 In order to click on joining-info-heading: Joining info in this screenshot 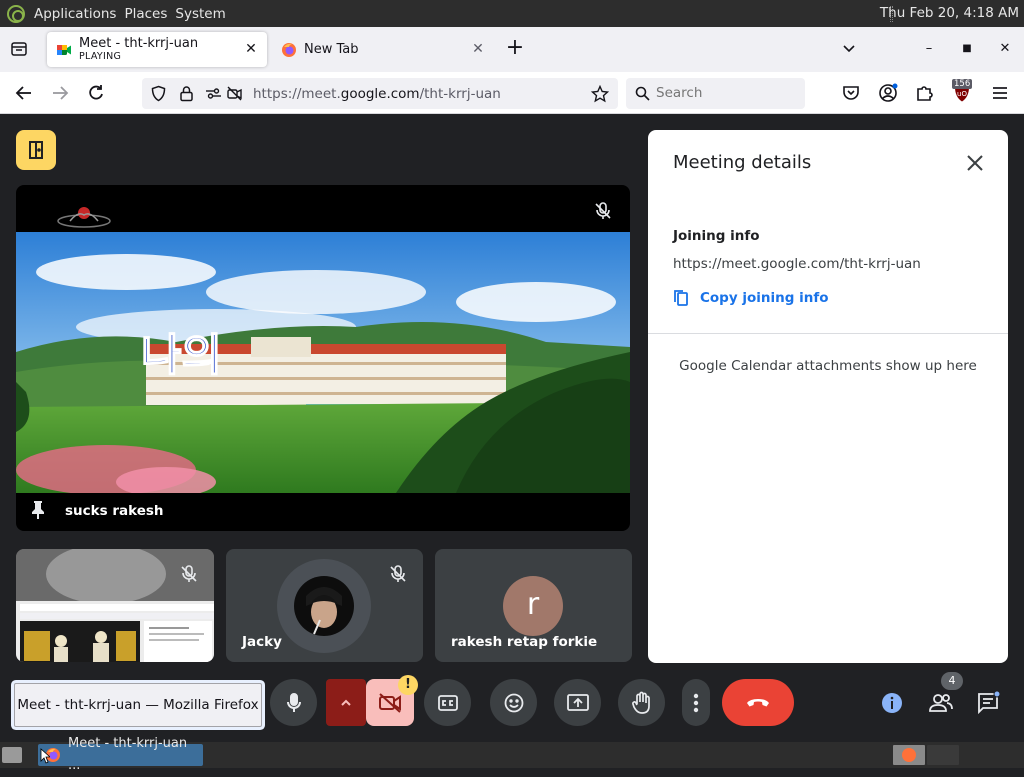, I will do `click(716, 236)`.